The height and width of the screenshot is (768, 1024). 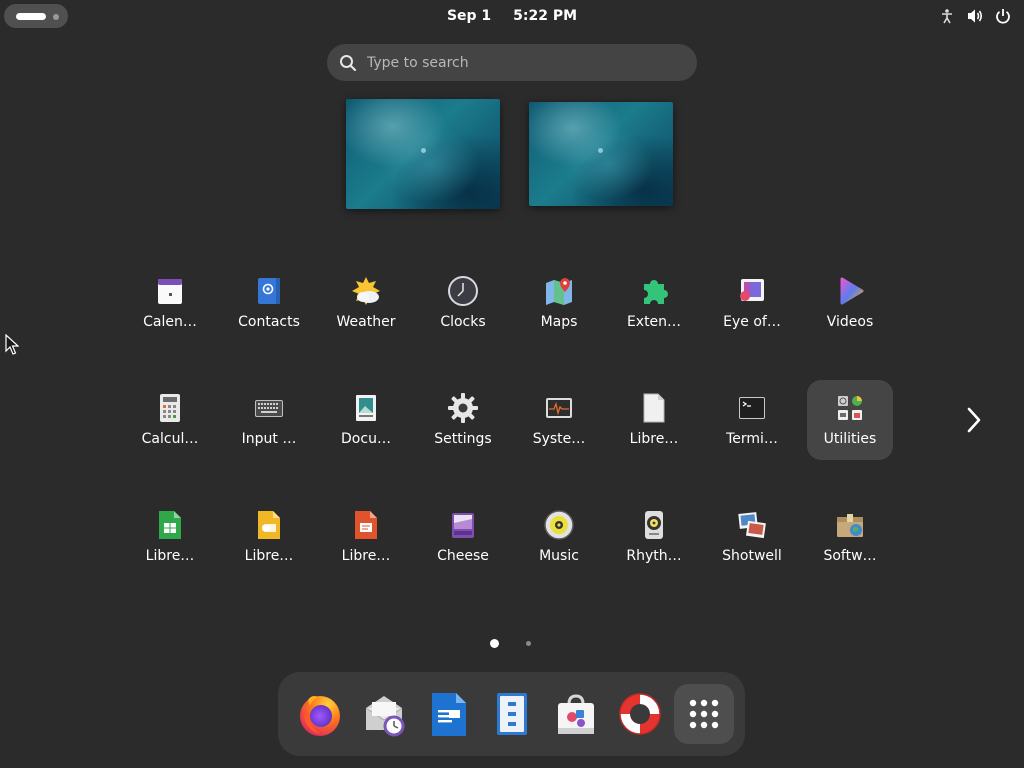 I want to click on dock-files, so click(x=512, y=714).